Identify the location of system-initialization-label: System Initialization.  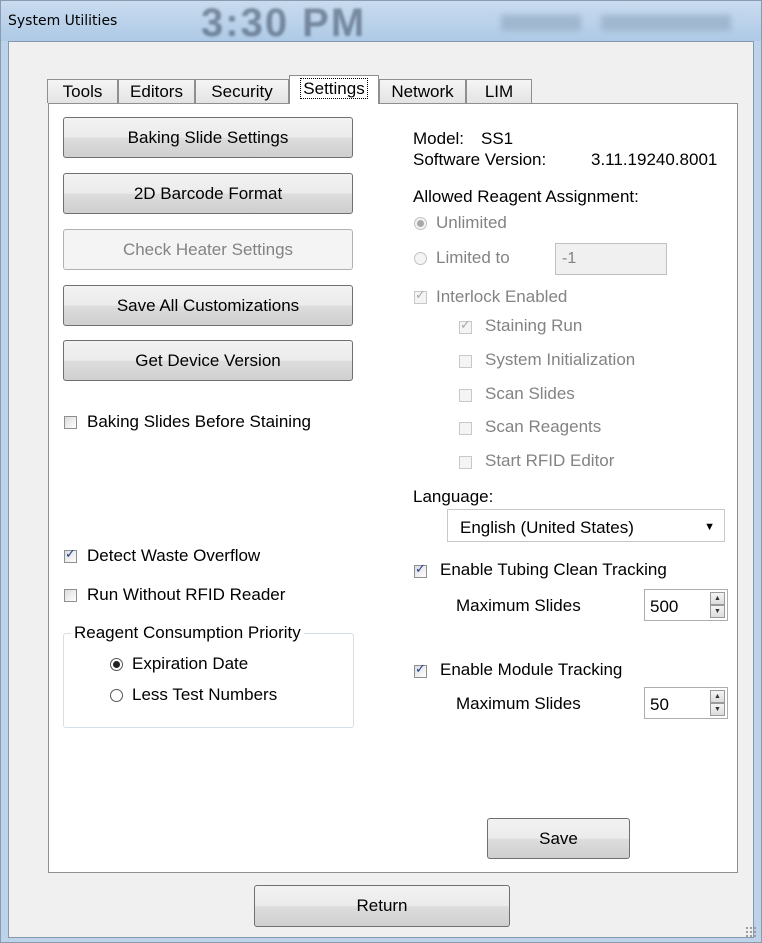
(560, 359).